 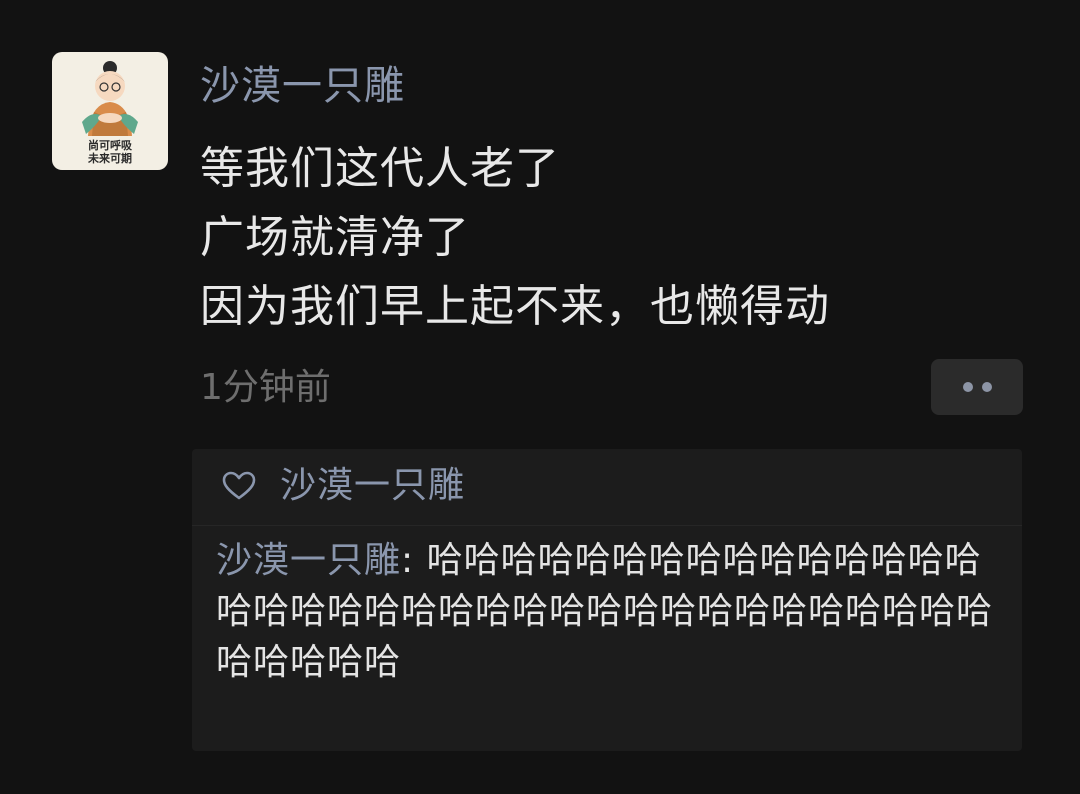 What do you see at coordinates (110, 145) in the screenshot?
I see `avatar-caption-line1: 尚可呼吸` at bounding box center [110, 145].